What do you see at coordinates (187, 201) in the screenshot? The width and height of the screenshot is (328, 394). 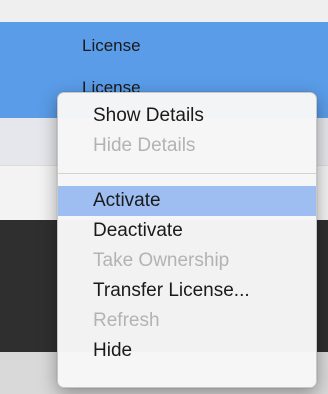 I see `menu-item-activate: Activate` at bounding box center [187, 201].